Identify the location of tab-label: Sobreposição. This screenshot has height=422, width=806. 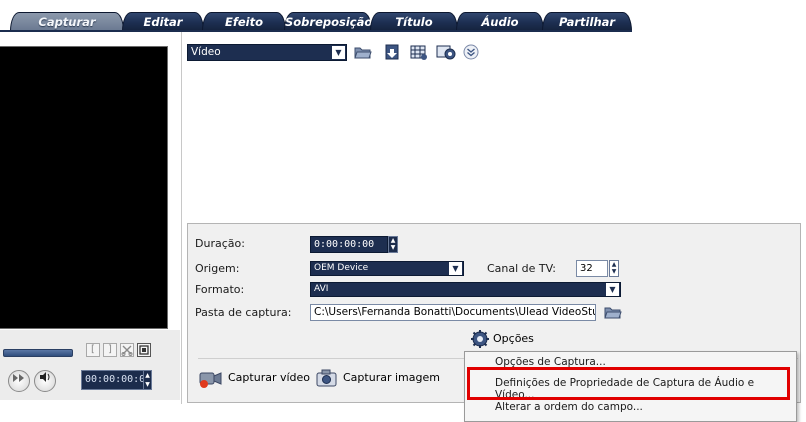
(329, 22).